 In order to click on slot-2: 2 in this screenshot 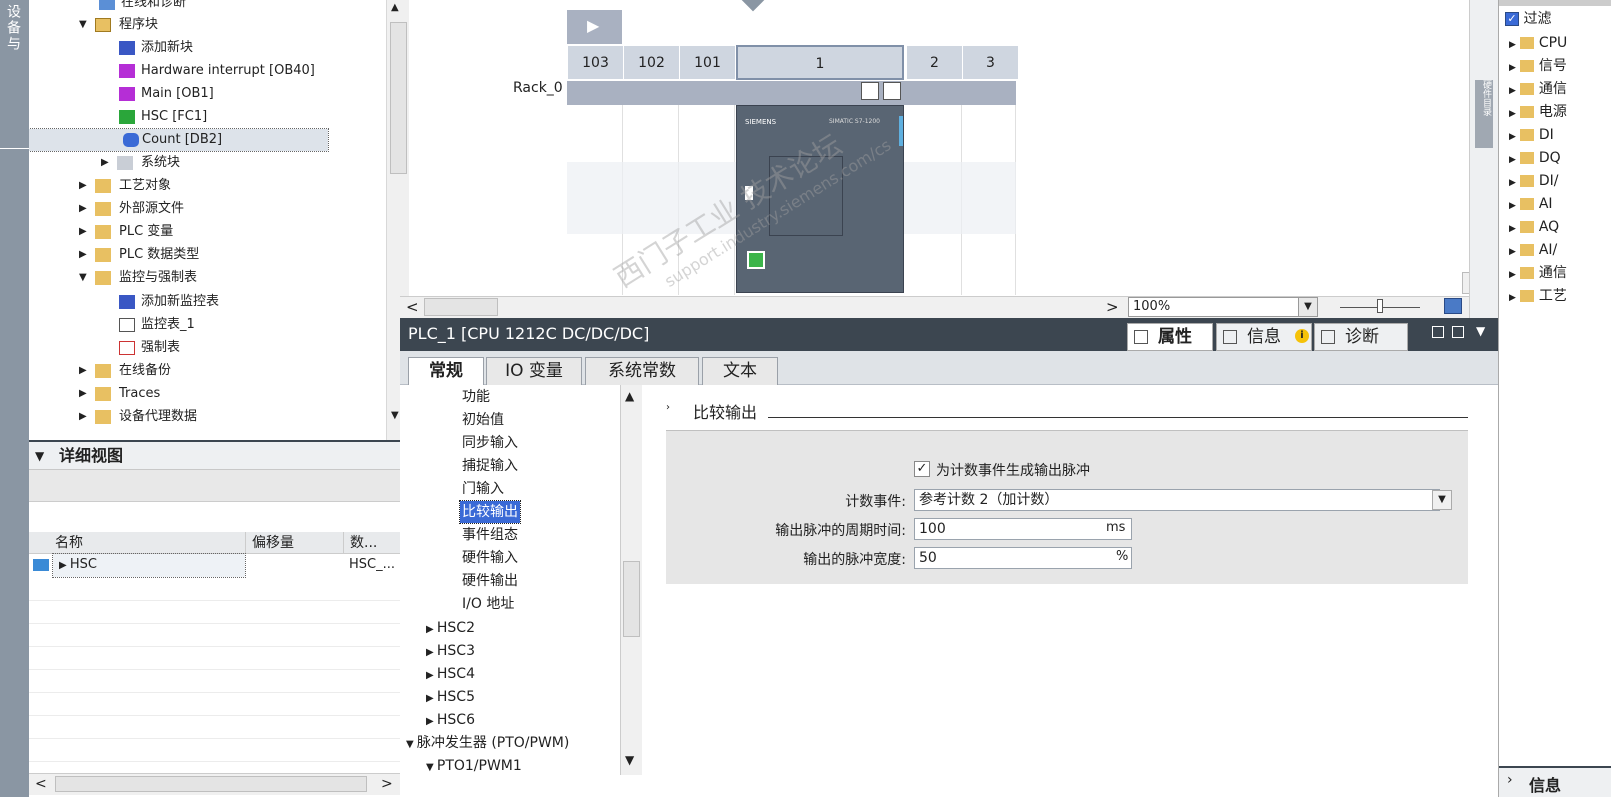, I will do `click(934, 62)`.